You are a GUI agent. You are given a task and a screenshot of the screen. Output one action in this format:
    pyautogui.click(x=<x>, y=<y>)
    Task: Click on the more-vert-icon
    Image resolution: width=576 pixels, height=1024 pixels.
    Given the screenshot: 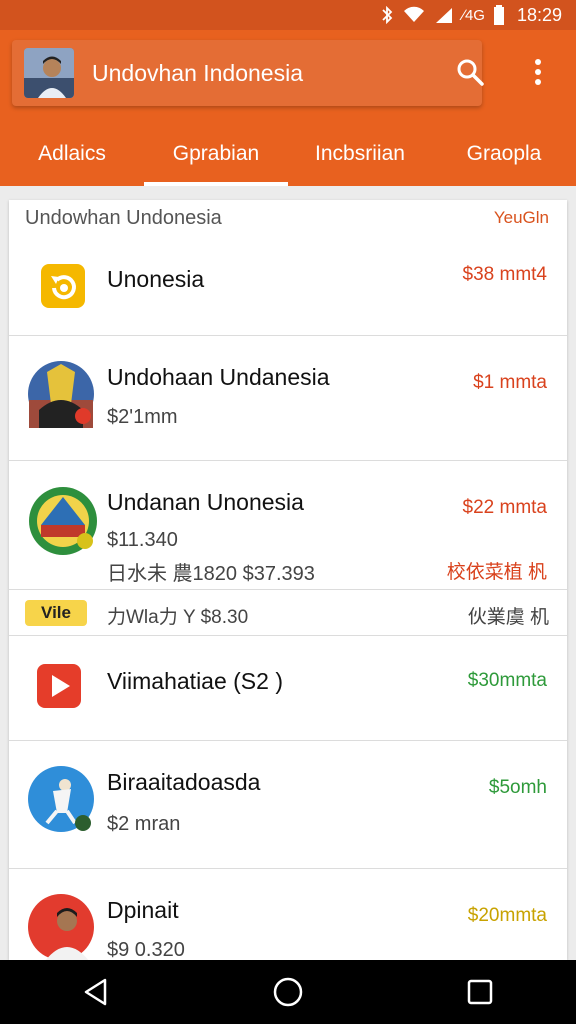 What is the action you would take?
    pyautogui.click(x=538, y=72)
    